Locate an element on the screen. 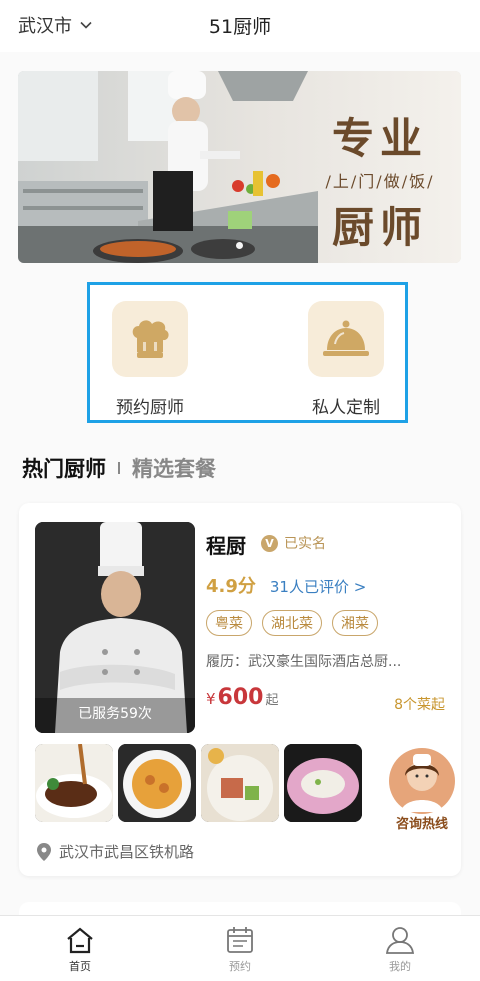 Image resolution: width=480 pixels, height=981 pixels. hotline-button: 咨询热线 is located at coordinates (422, 789).